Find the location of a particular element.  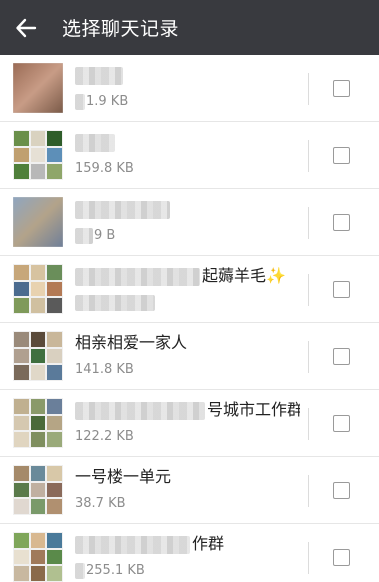

chat-name-text: 一号楼一单元 is located at coordinates (123, 476).